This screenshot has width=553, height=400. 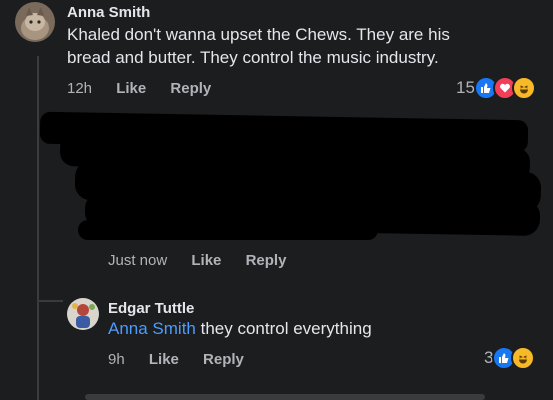 What do you see at coordinates (83, 314) in the screenshot?
I see `avatar-edgar-tuttle` at bounding box center [83, 314].